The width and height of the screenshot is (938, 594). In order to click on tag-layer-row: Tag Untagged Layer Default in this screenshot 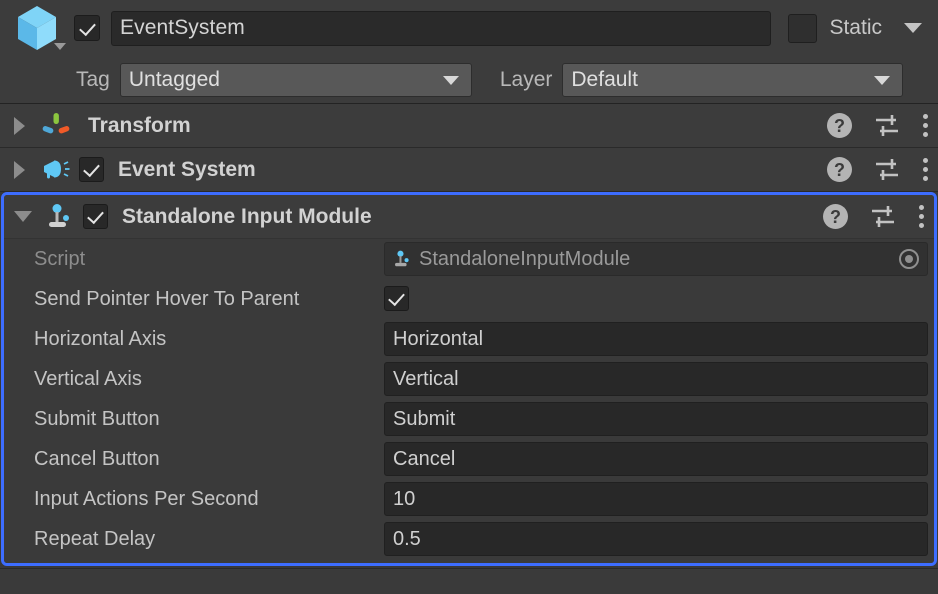, I will do `click(469, 80)`.